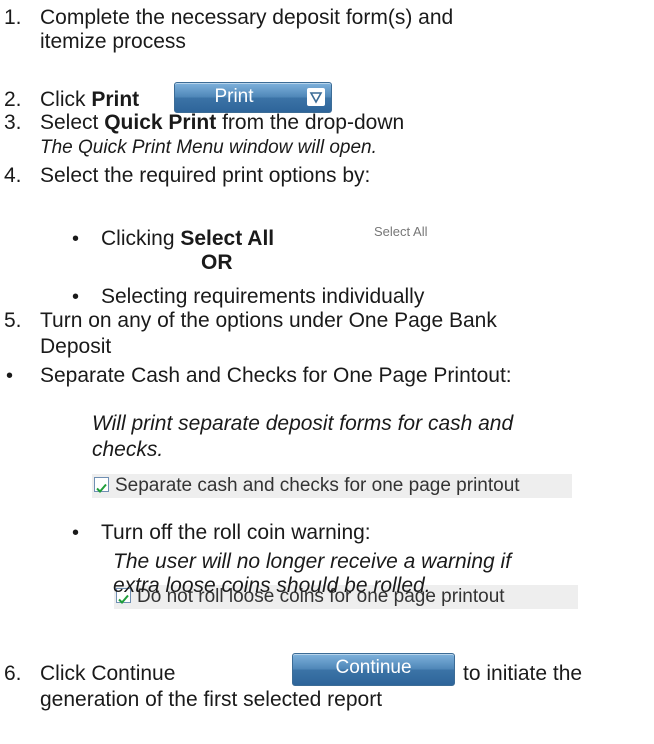 The image size is (654, 744). What do you see at coordinates (141, 238) in the screenshot?
I see `option-1-pre: Clicking` at bounding box center [141, 238].